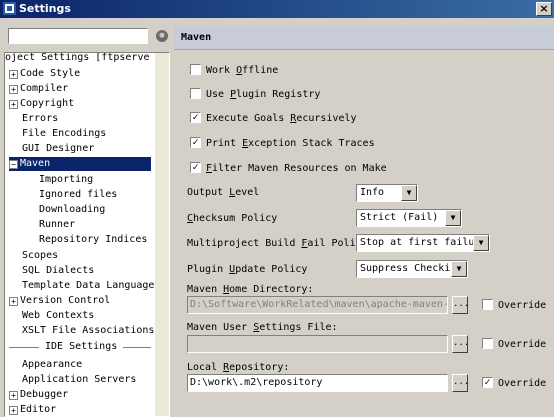 The image size is (554, 417). What do you see at coordinates (57, 225) in the screenshot?
I see `tree-item-runner: Runner` at bounding box center [57, 225].